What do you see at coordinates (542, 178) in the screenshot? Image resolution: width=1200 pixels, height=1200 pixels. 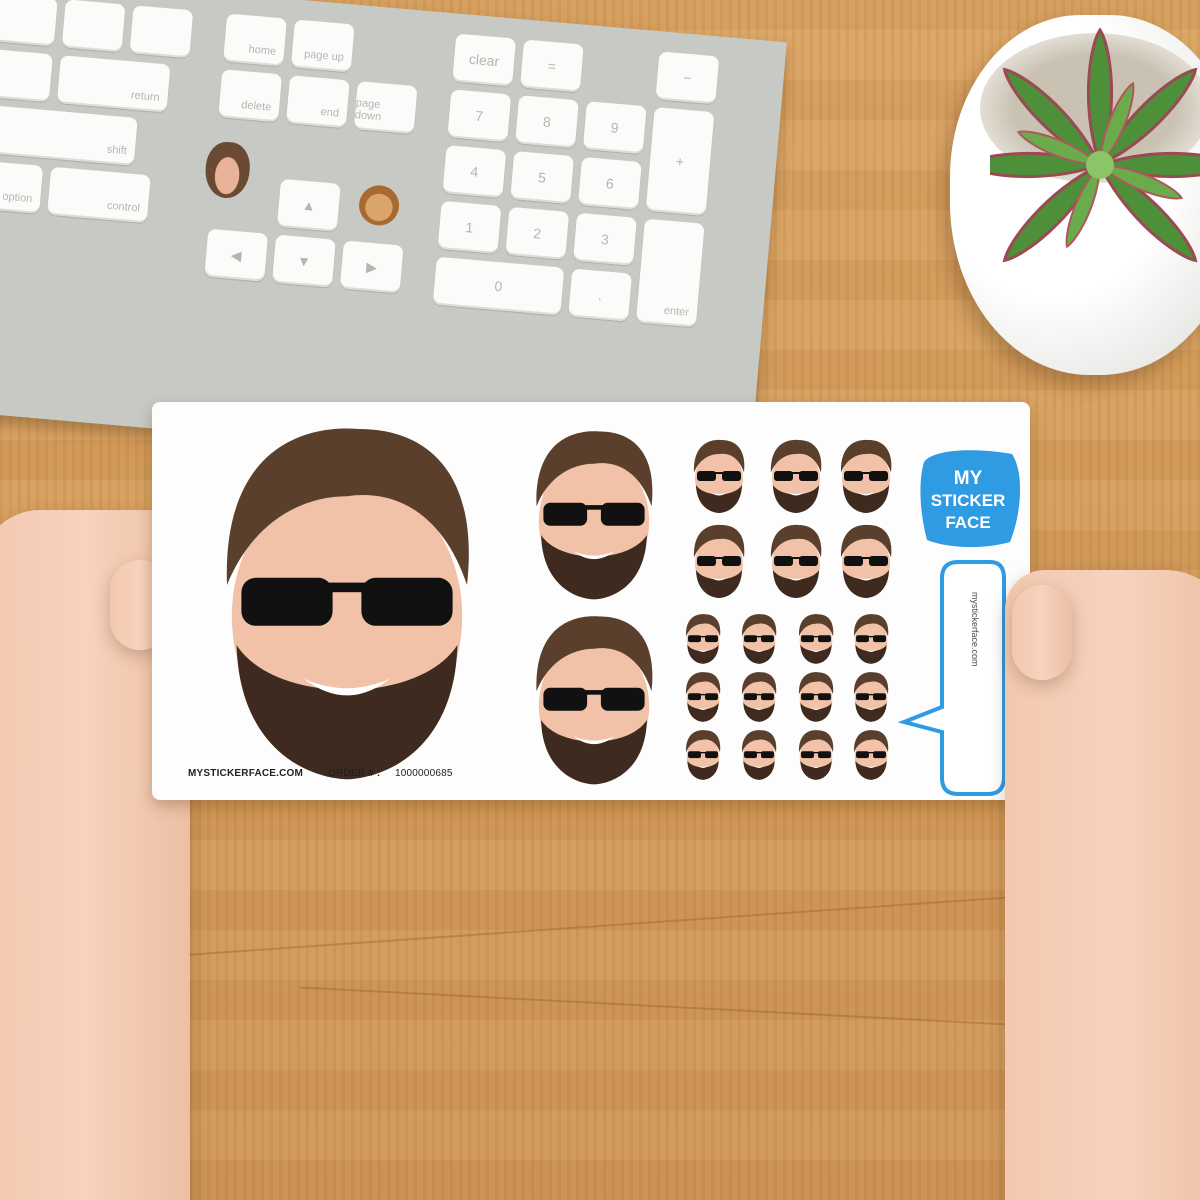 I see `numpad-key: 5` at bounding box center [542, 178].